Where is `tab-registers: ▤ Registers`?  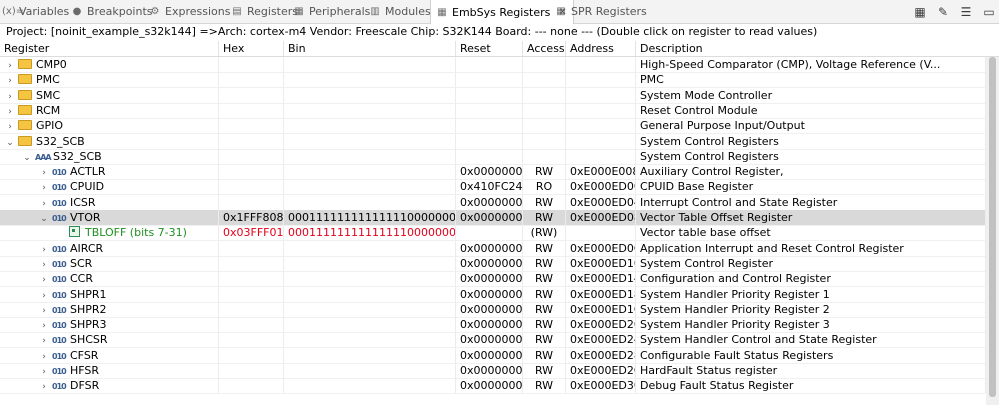
tab-registers: ▤ Registers is located at coordinates (264, 11).